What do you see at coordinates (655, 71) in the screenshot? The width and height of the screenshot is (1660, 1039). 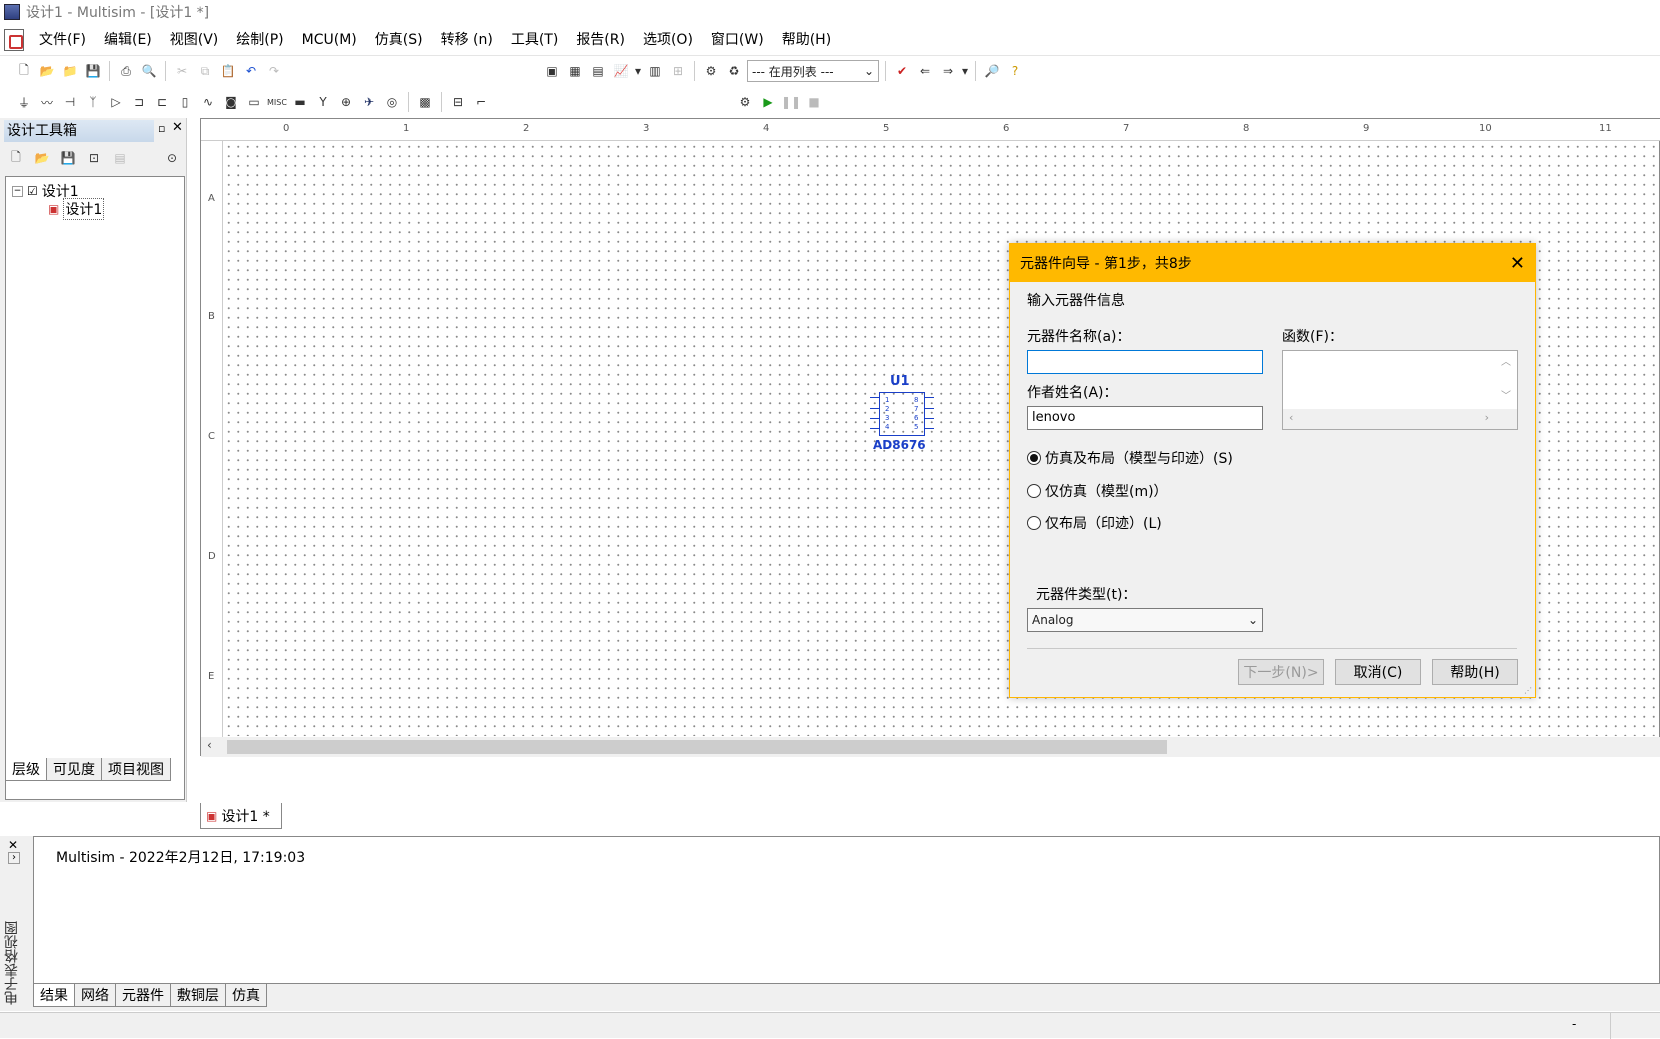 I see `description-box-icon: ▥` at bounding box center [655, 71].